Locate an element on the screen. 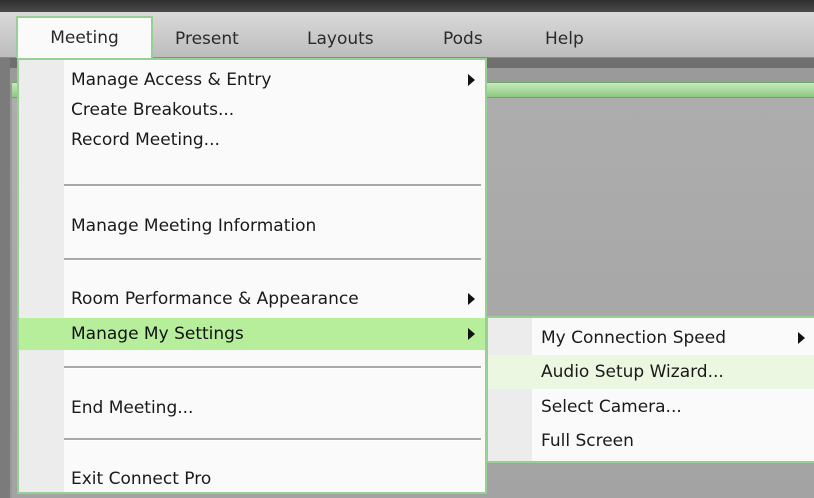  submenu-item-label: Full Screen is located at coordinates (587, 441).